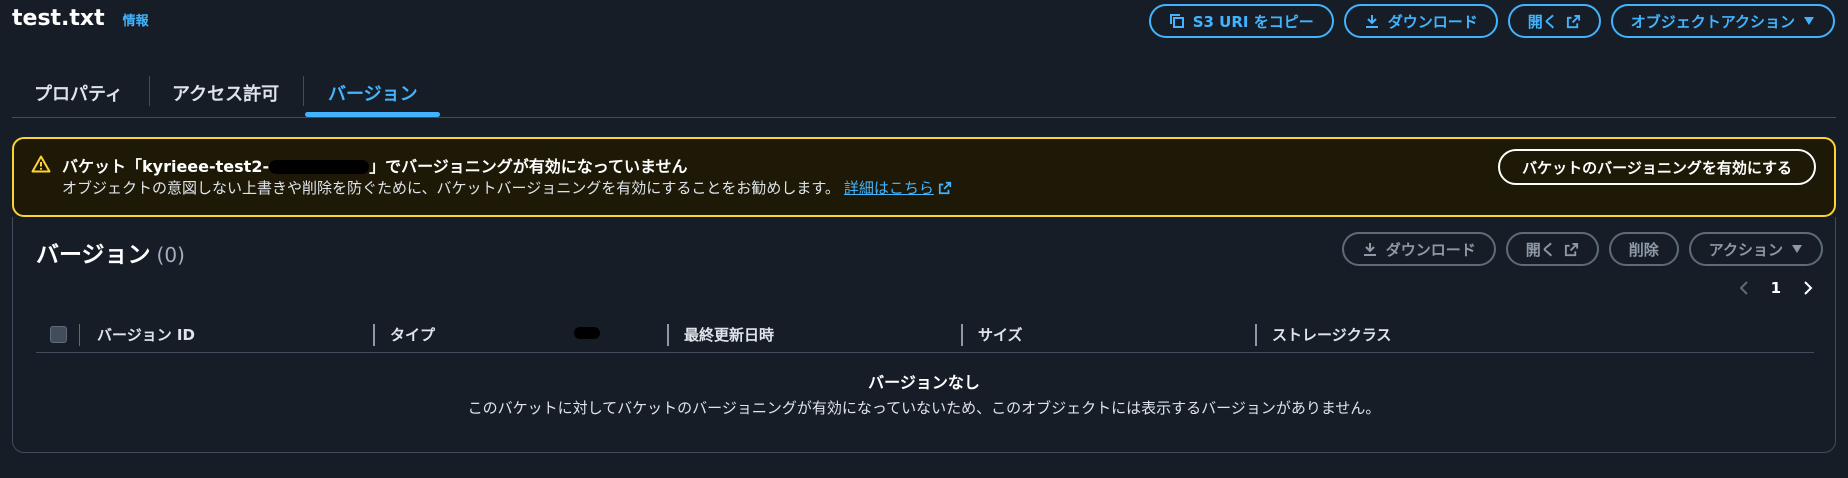  What do you see at coordinates (1643, 249) in the screenshot?
I see `versions-delete-button: 削除` at bounding box center [1643, 249].